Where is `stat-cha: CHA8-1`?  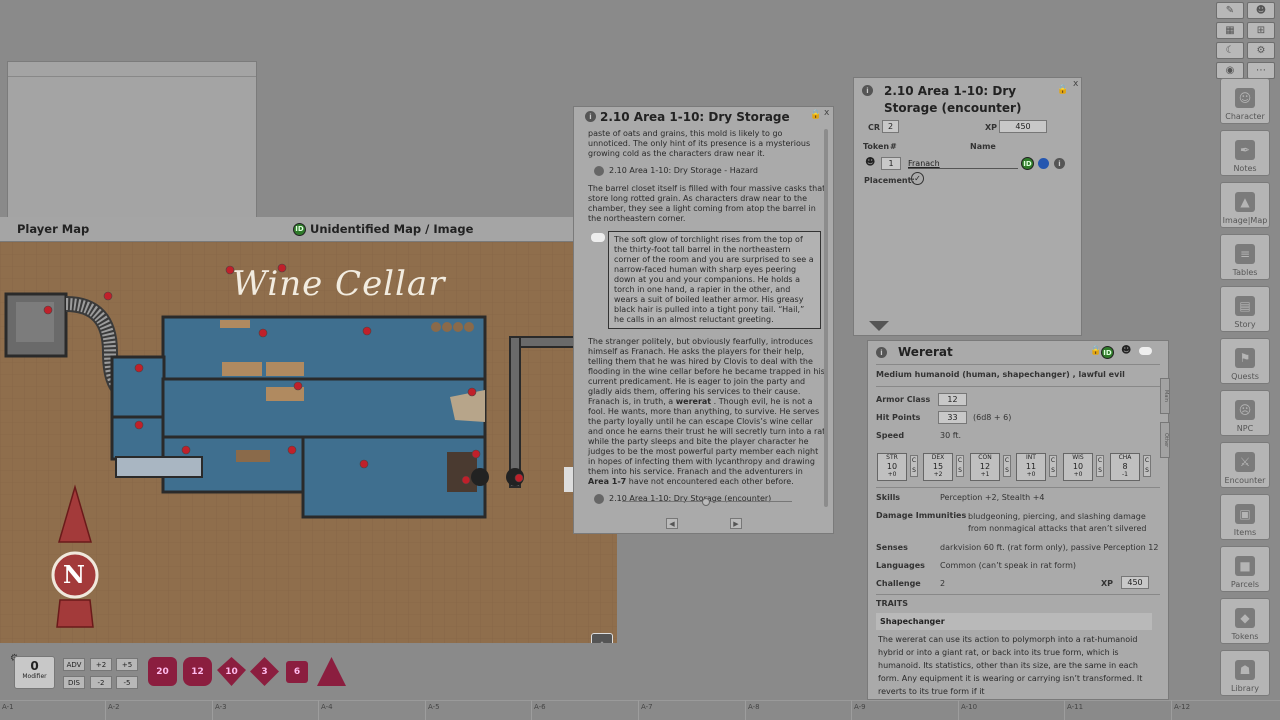
stat-cha: CHA8-1 is located at coordinates (1125, 467).